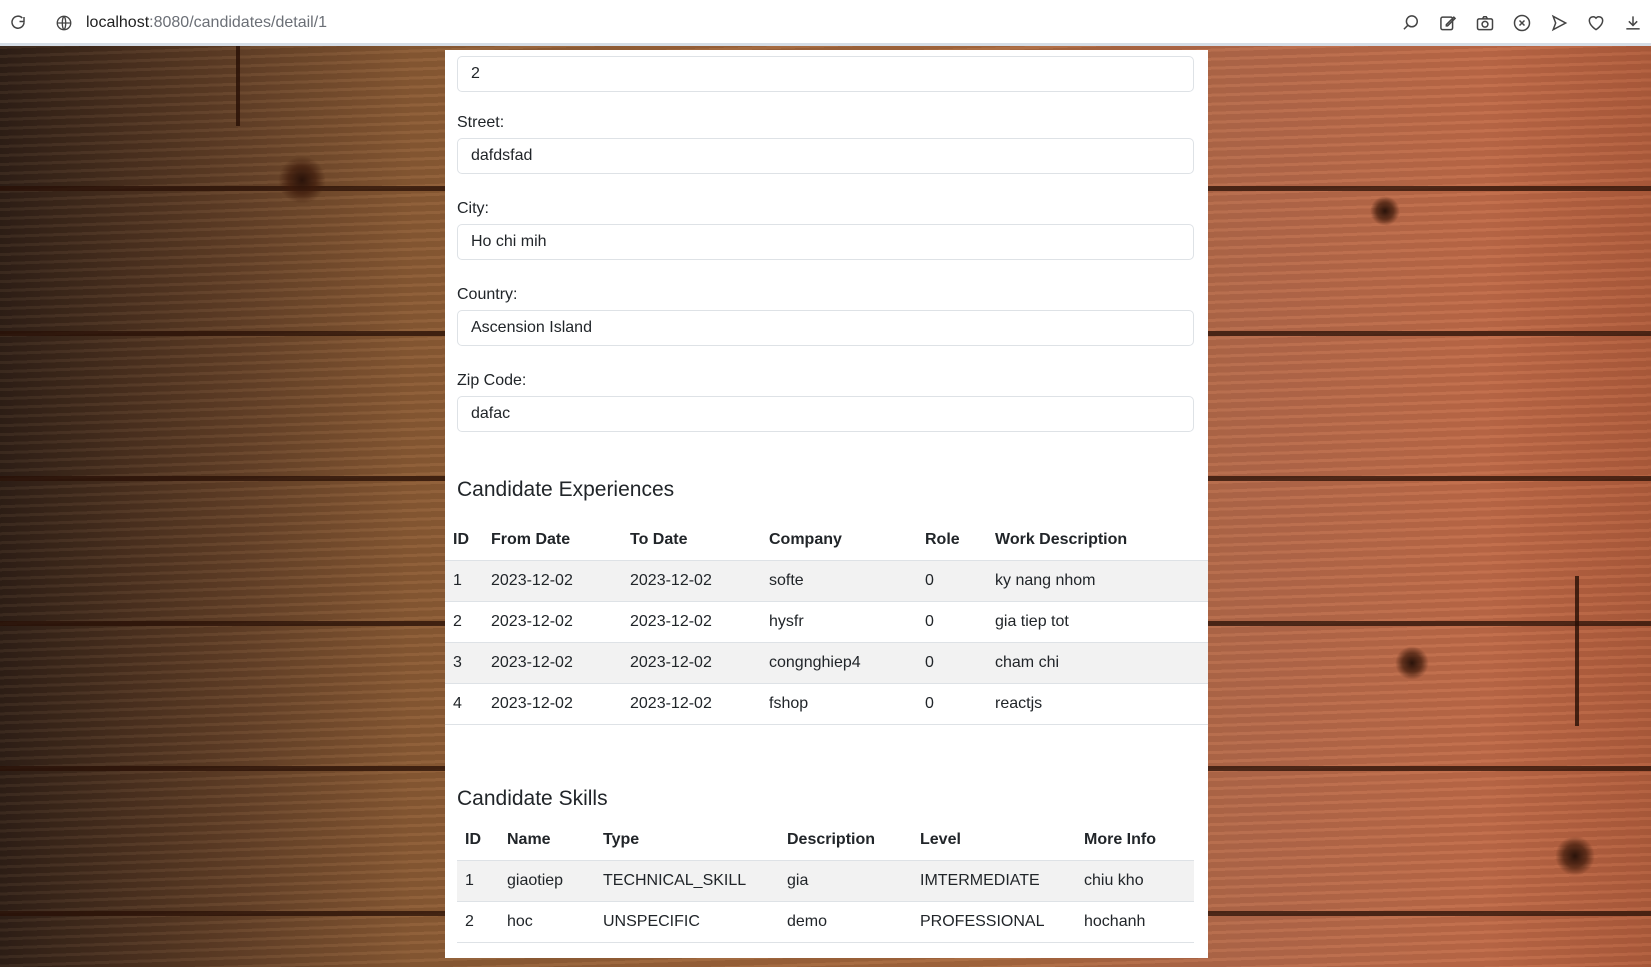 This screenshot has width=1651, height=967. What do you see at coordinates (942, 539) in the screenshot?
I see `column-header: Role` at bounding box center [942, 539].